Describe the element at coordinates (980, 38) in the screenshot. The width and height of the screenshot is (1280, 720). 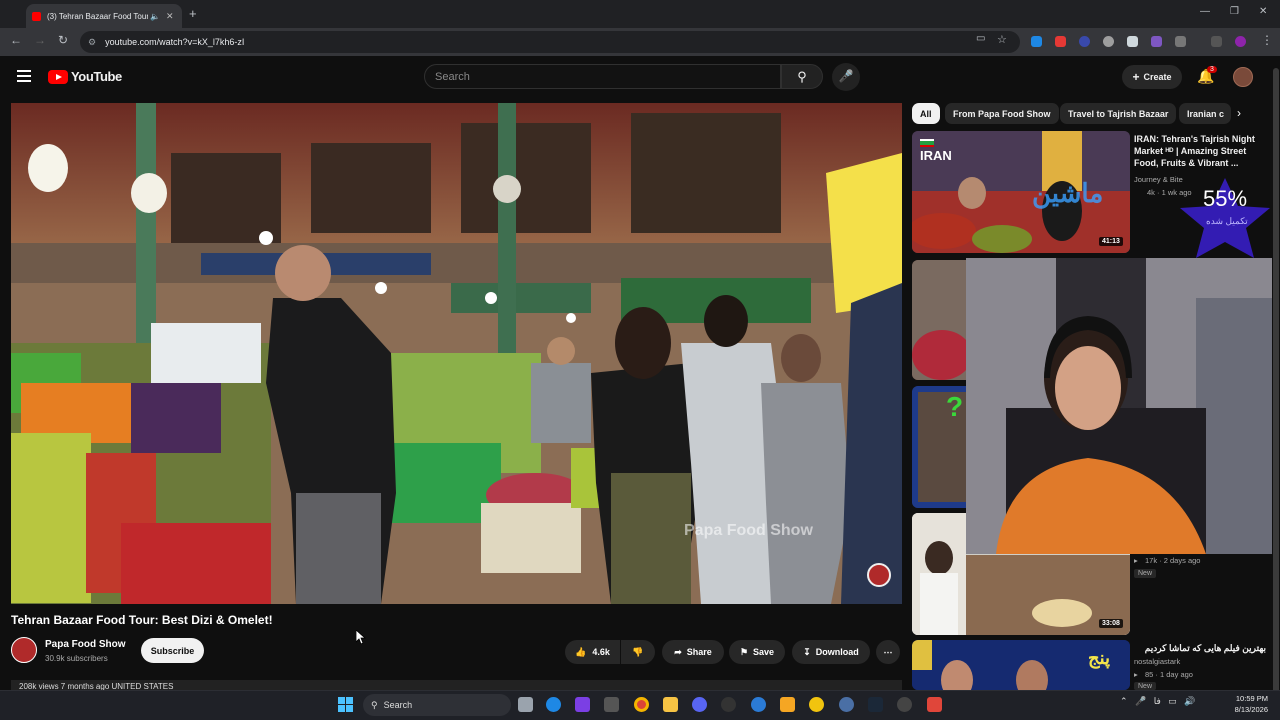
I see `cast-icon: ▭` at that location.